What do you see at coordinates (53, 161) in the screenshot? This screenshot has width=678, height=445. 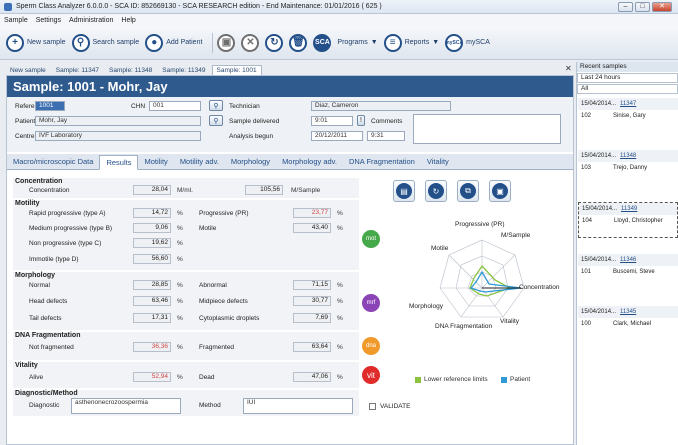 I see `tab-macro-micro: Macro/microscopic Data` at bounding box center [53, 161].